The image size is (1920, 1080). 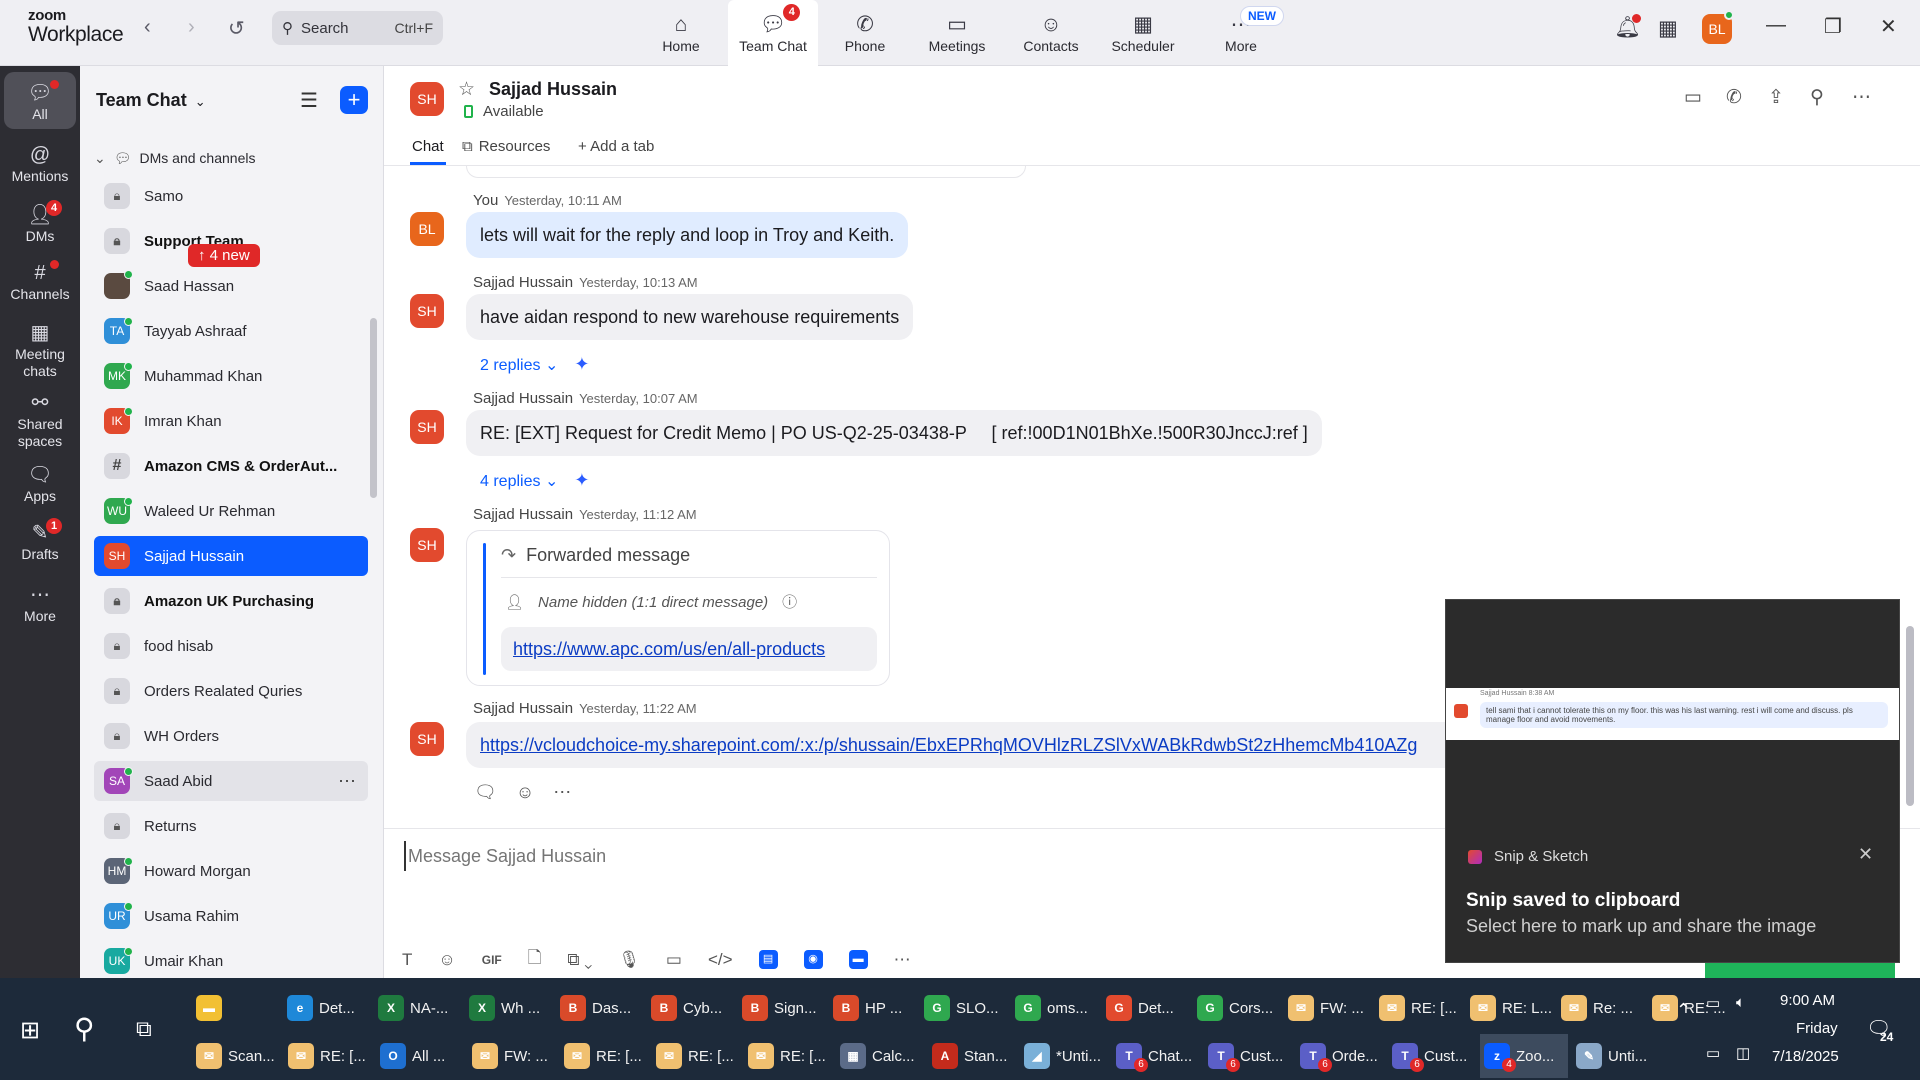 I want to click on tab-contacts: ☺ Contacts, so click(x=1051, y=33).